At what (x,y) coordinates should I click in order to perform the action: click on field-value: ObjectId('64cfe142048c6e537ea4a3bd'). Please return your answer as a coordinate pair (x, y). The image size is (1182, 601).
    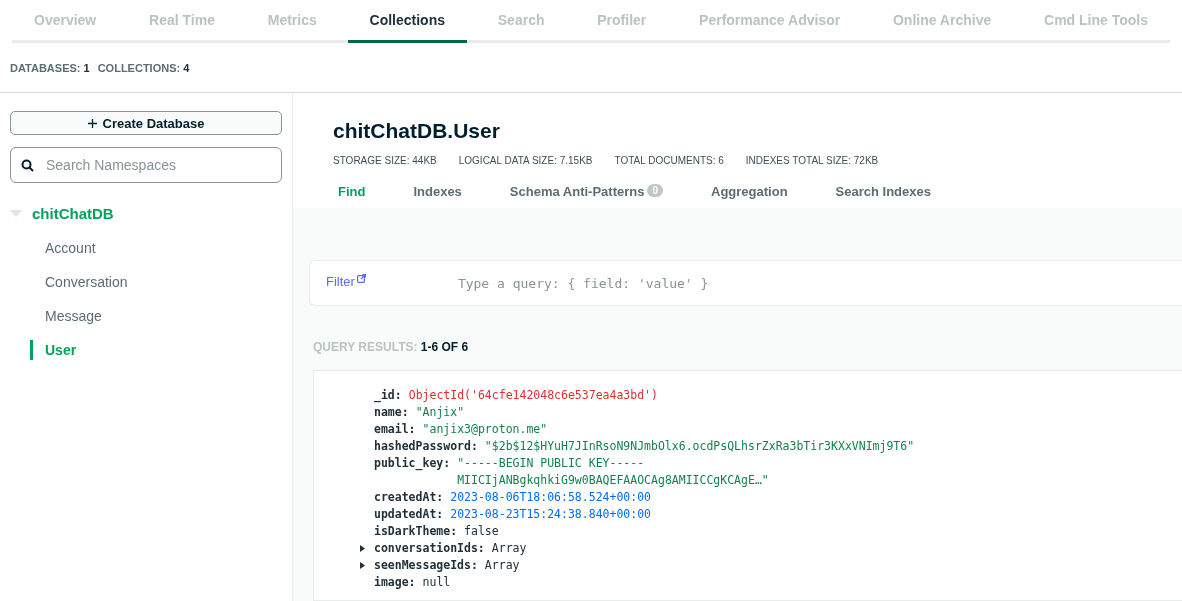
    Looking at the image, I should click on (533, 395).